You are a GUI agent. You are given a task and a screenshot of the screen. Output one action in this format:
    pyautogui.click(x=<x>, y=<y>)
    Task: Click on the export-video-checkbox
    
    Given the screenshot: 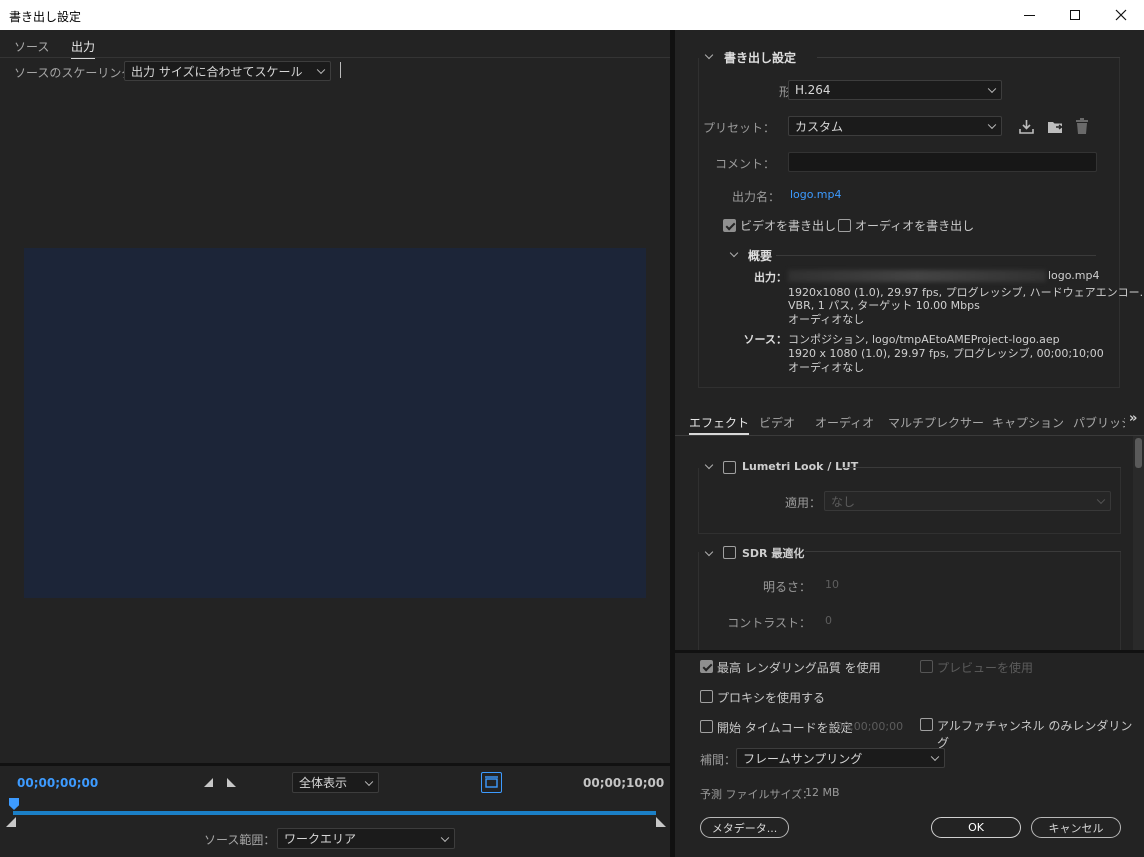 What is the action you would take?
    pyautogui.click(x=729, y=225)
    